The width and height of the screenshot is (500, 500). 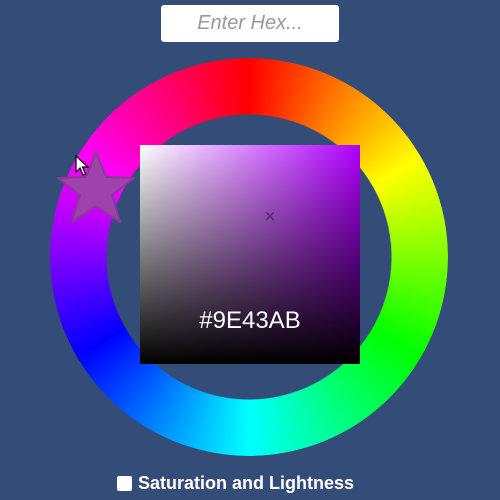 What do you see at coordinates (124, 483) in the screenshot?
I see `saturation-lightness-checkbox` at bounding box center [124, 483].